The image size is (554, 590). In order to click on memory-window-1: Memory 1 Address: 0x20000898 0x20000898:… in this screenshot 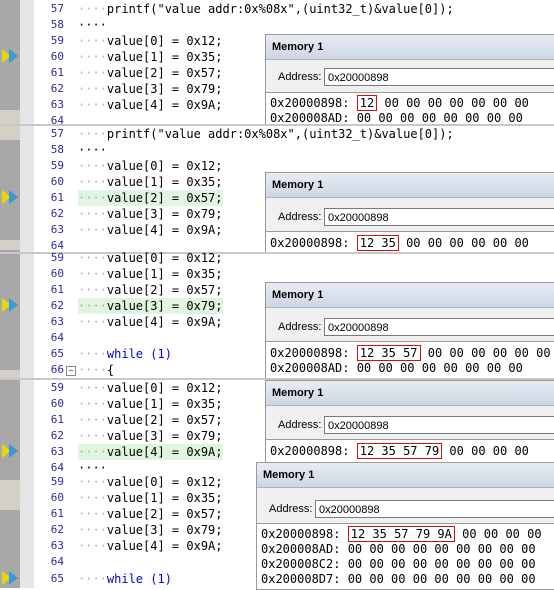, I will do `click(409, 80)`.